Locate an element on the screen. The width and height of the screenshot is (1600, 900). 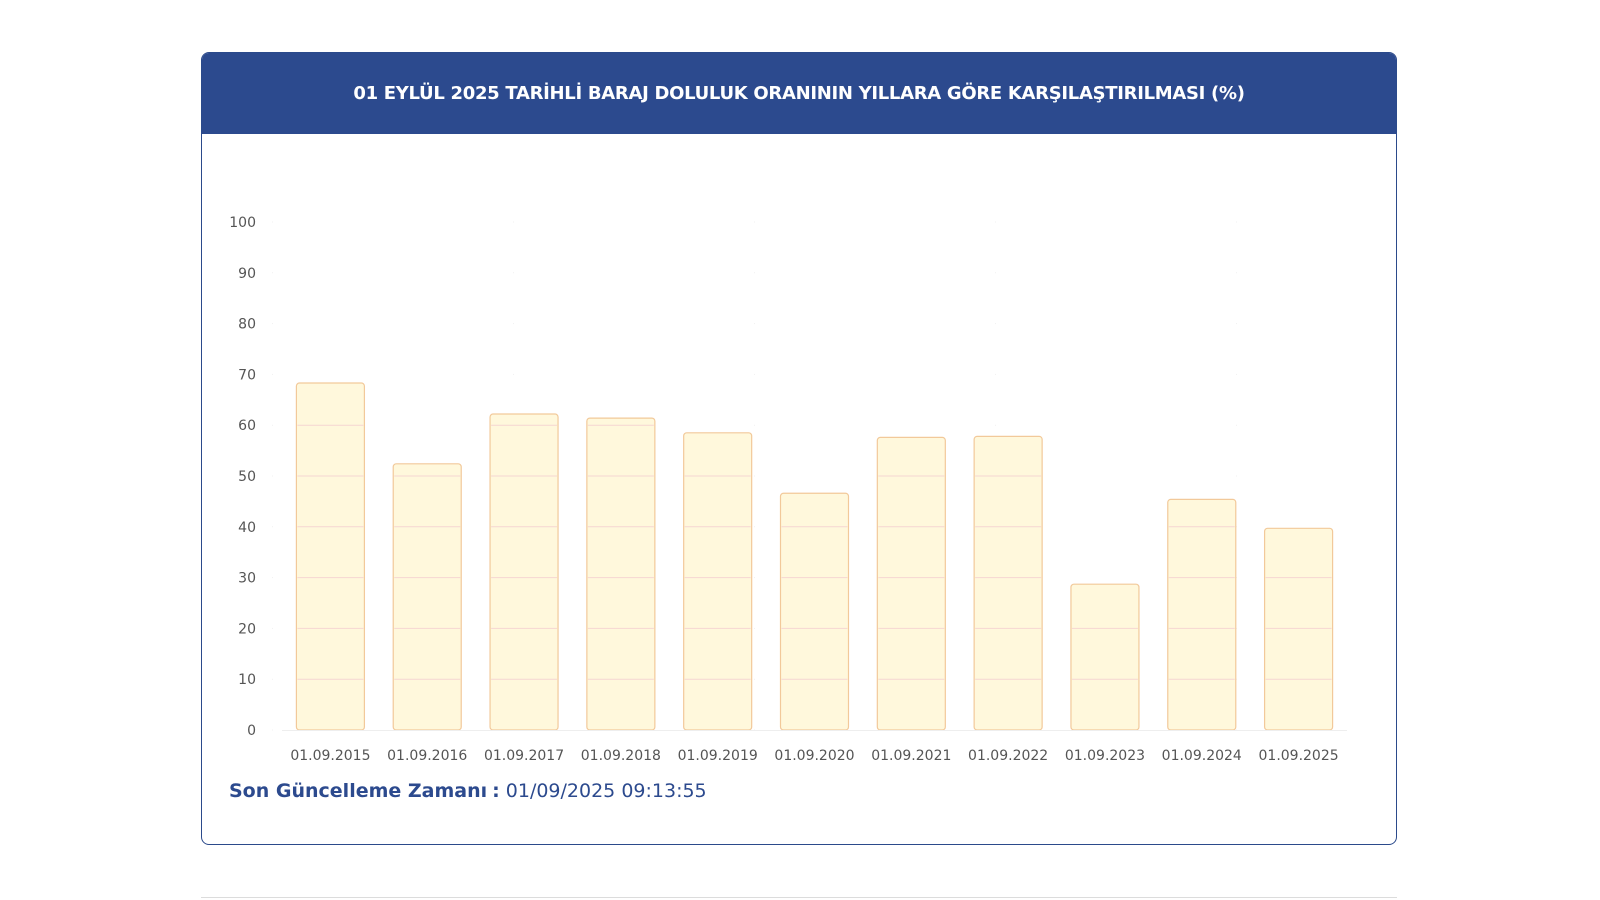
x-tick-label: 01.09.2021 is located at coordinates (911, 756).